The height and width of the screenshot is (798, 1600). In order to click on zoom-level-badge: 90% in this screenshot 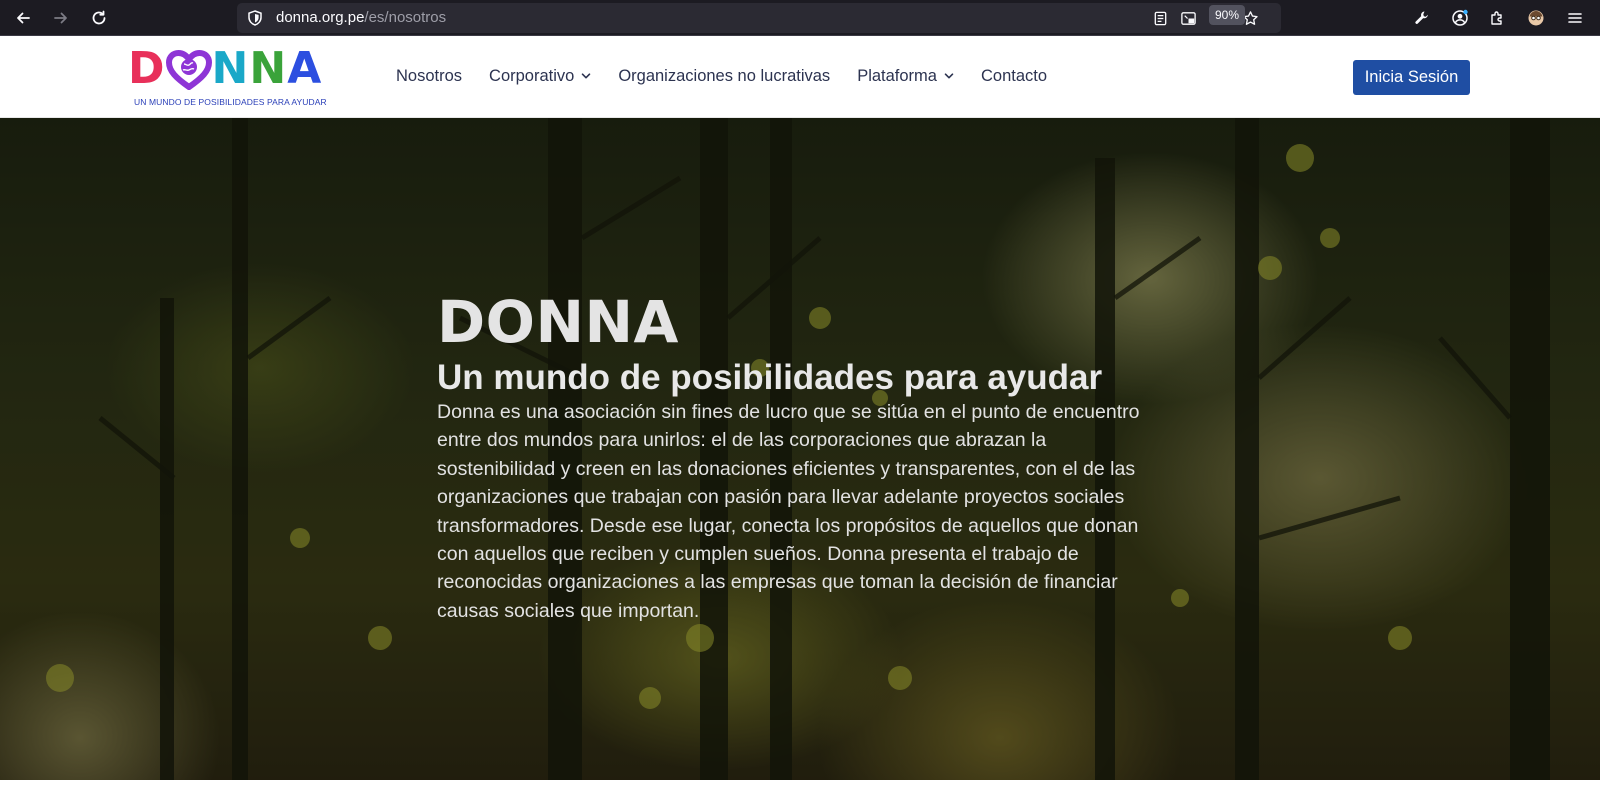, I will do `click(1227, 15)`.